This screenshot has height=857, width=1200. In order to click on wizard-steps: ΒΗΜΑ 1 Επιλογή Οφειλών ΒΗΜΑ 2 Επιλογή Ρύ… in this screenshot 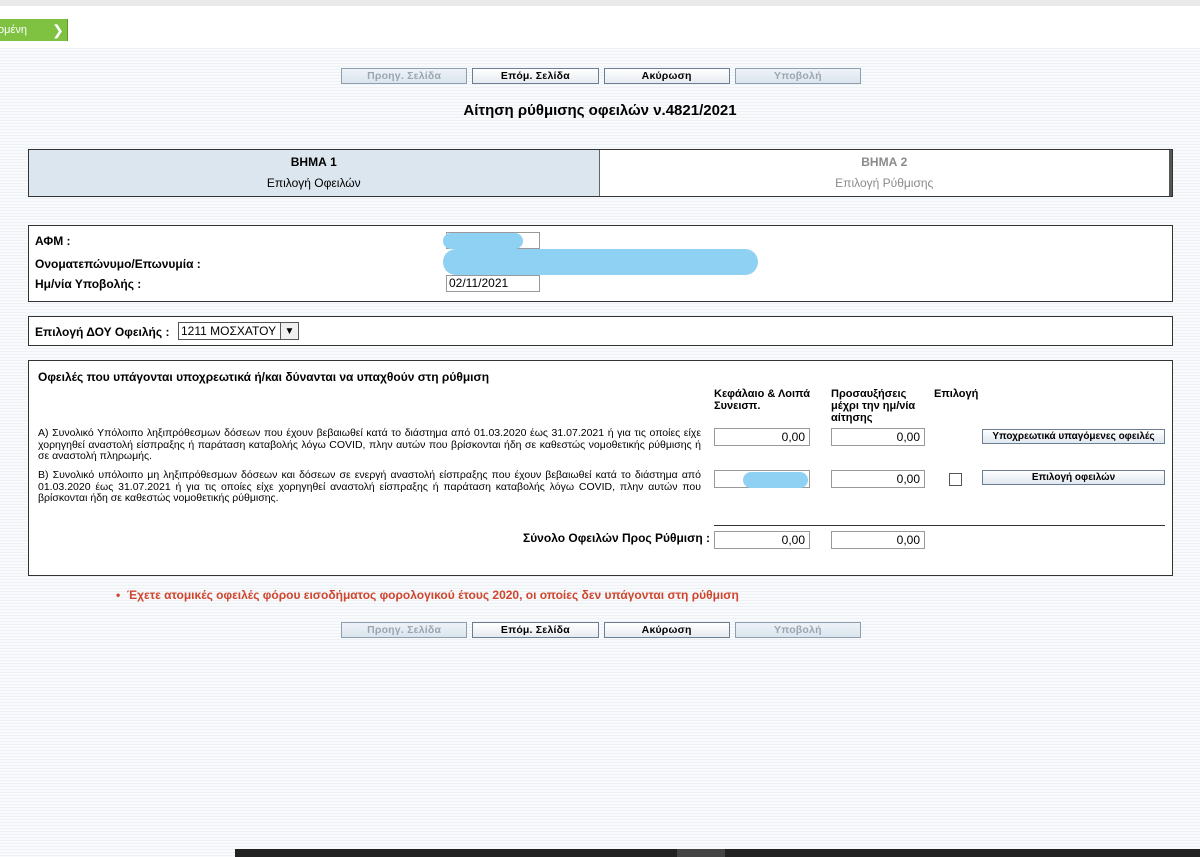, I will do `click(600, 173)`.